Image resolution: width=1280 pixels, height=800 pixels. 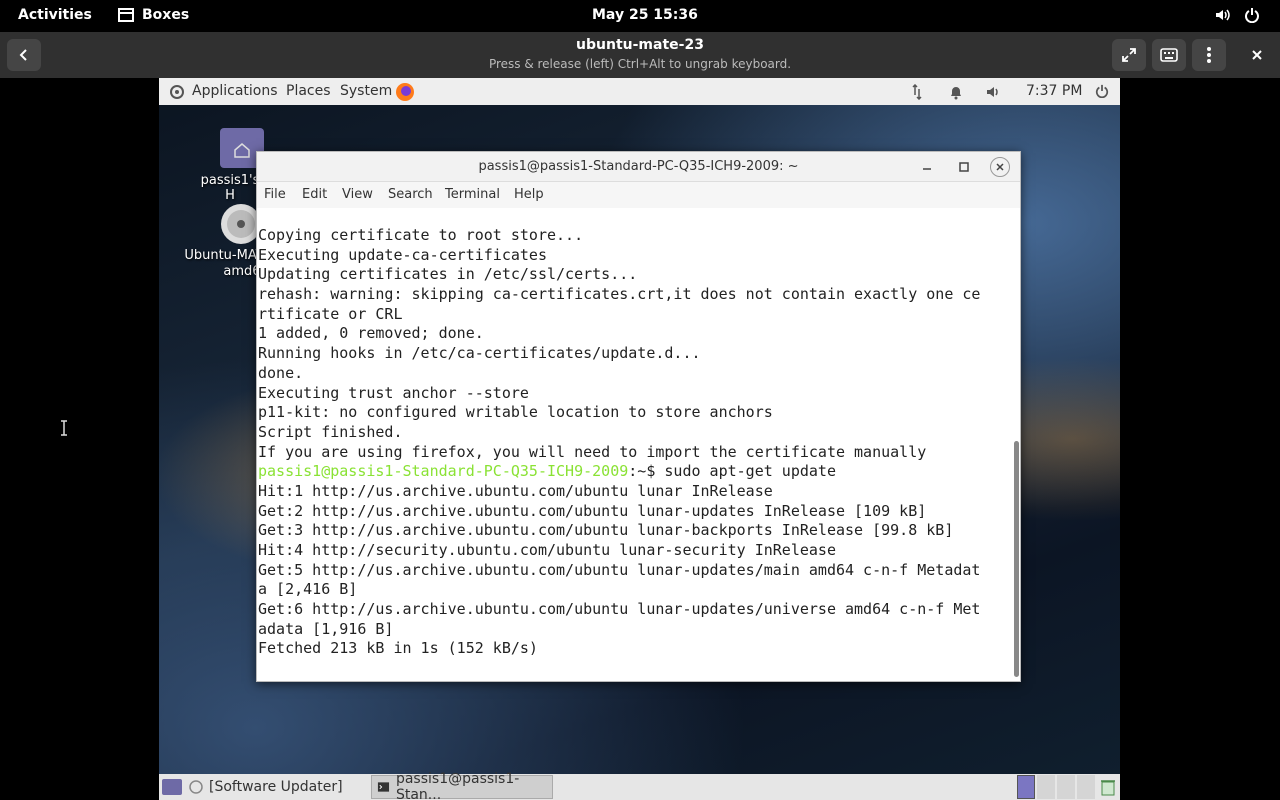 I want to click on terminal-menubar: File Edit View Search Terminal Help, so click(x=638, y=195).